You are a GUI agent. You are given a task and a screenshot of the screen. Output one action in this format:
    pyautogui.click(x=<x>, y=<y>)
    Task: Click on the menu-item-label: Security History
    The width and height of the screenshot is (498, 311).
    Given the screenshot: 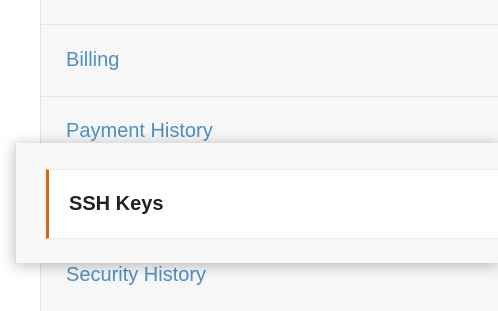 What is the action you would take?
    pyautogui.click(x=136, y=275)
    